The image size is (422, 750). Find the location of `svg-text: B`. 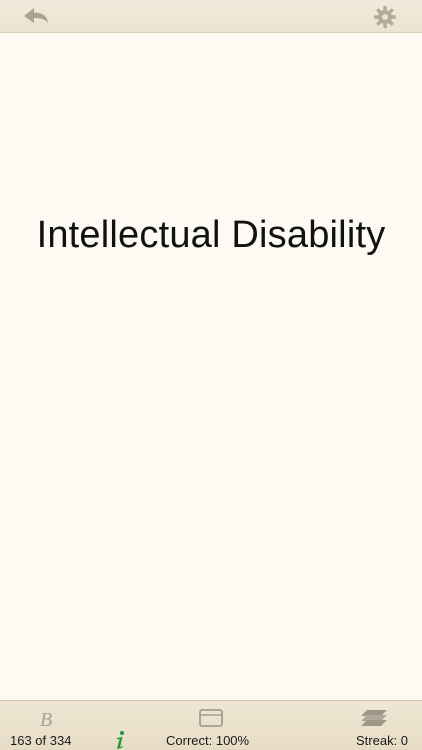

svg-text: B is located at coordinates (46, 720).